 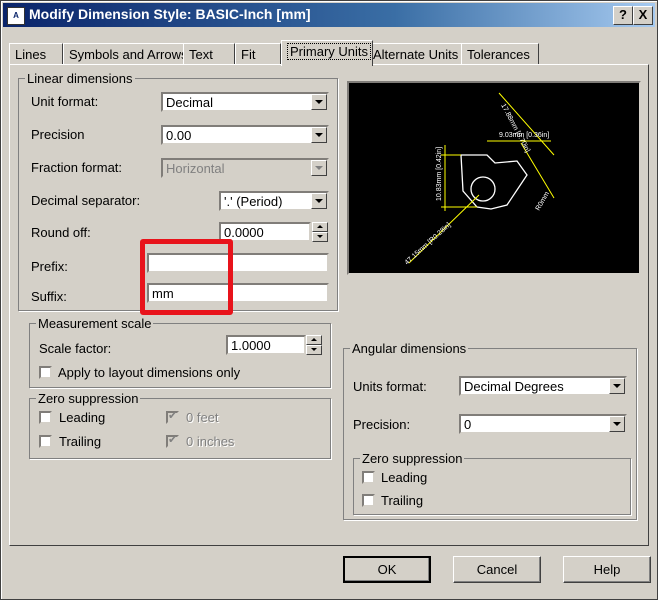 I want to click on units-format-label: Units format:, so click(x=390, y=386).